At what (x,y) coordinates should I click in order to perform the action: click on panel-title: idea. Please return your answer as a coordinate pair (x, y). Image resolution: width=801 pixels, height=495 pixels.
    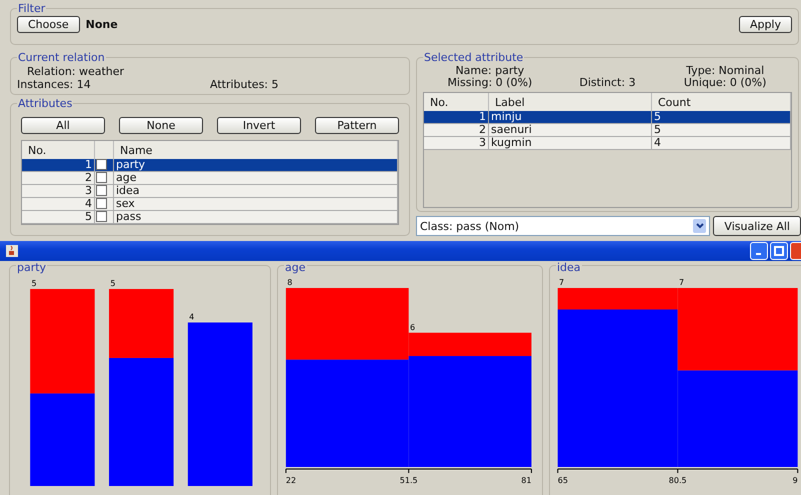
    Looking at the image, I should click on (569, 267).